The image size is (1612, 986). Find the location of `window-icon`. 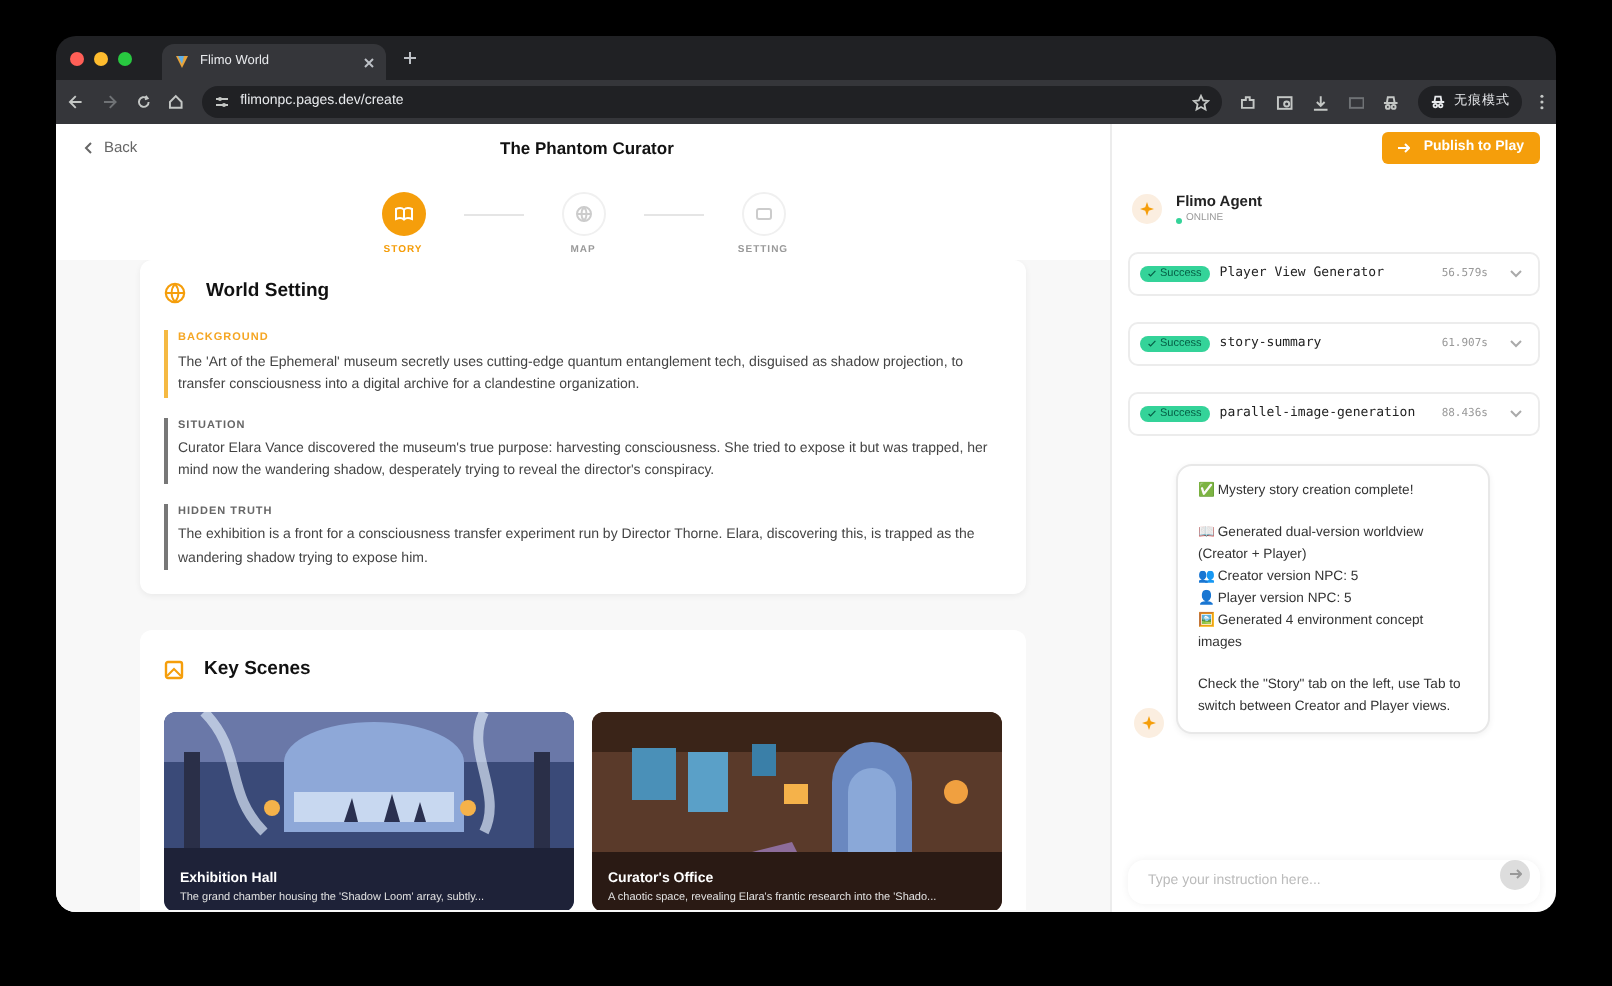

window-icon is located at coordinates (763, 214).